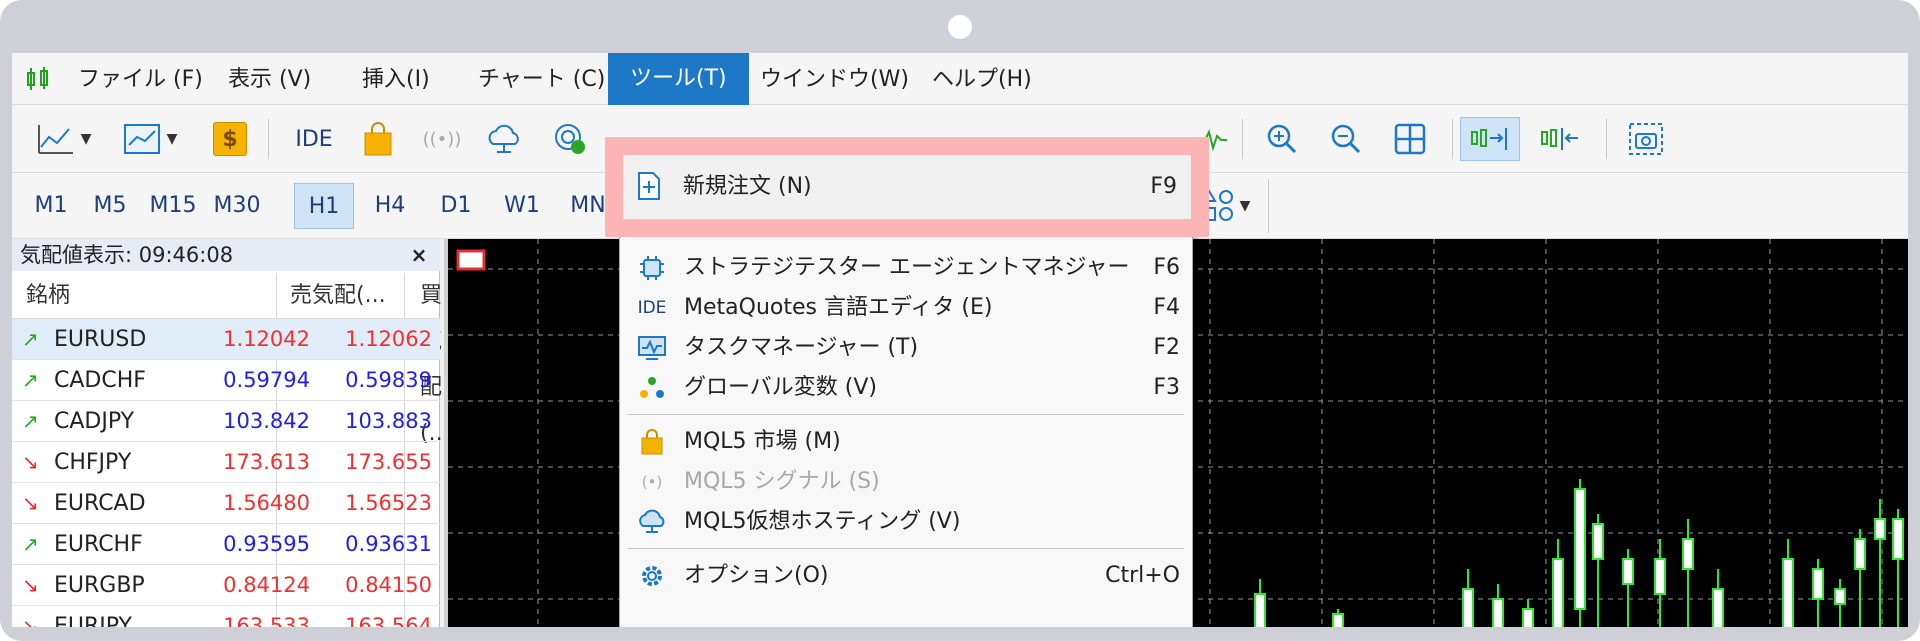  What do you see at coordinates (906, 388) in the screenshot?
I see `menu-item-global-variables: グローバル変数 (V) F3` at bounding box center [906, 388].